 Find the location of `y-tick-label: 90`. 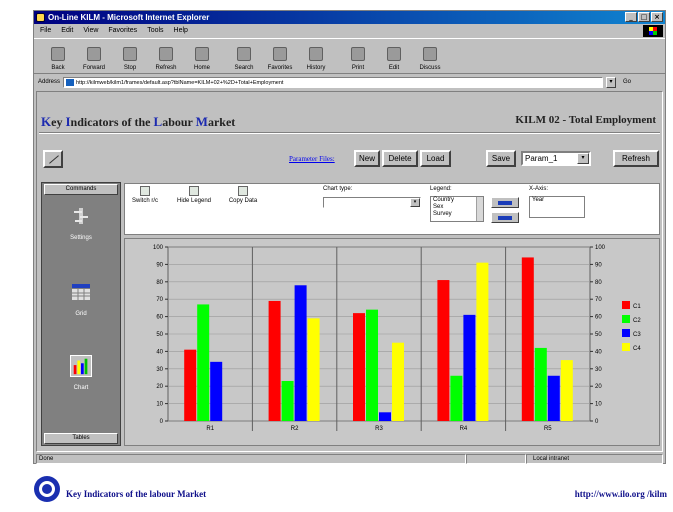

y-tick-label: 90 is located at coordinates (159, 265).